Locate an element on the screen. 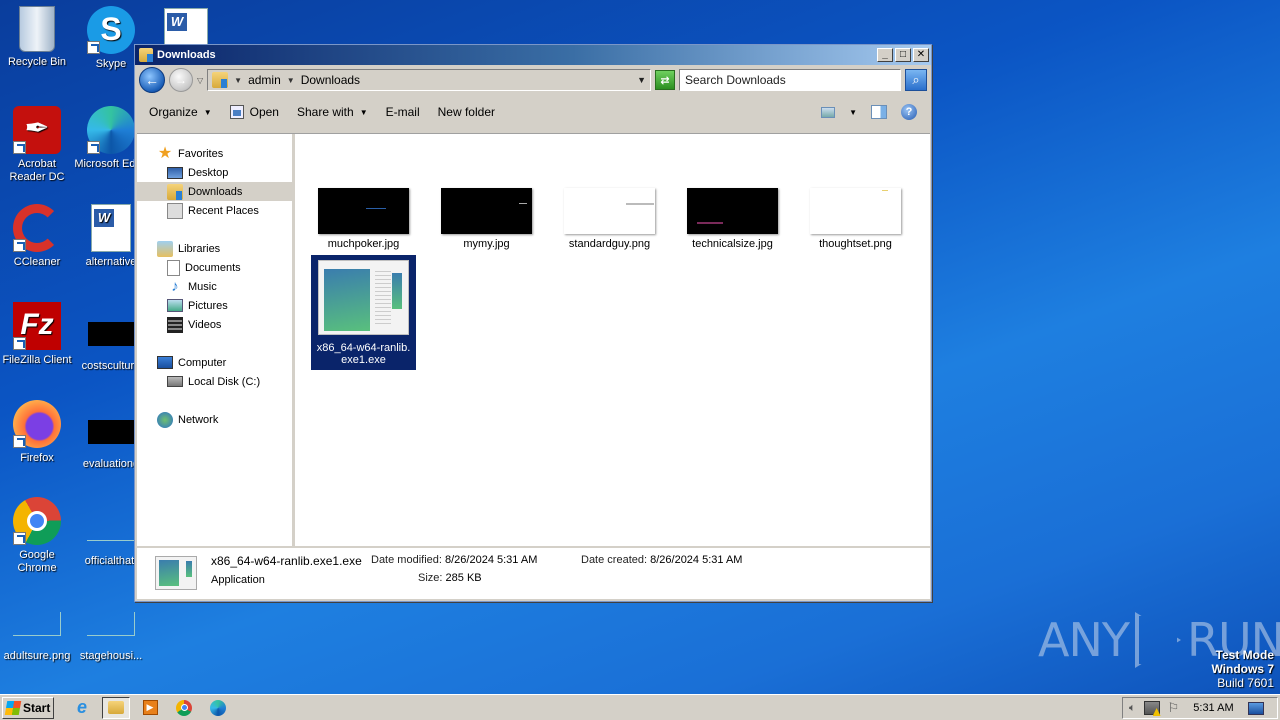  nav-libraries: Libraries is located at coordinates (214, 248).